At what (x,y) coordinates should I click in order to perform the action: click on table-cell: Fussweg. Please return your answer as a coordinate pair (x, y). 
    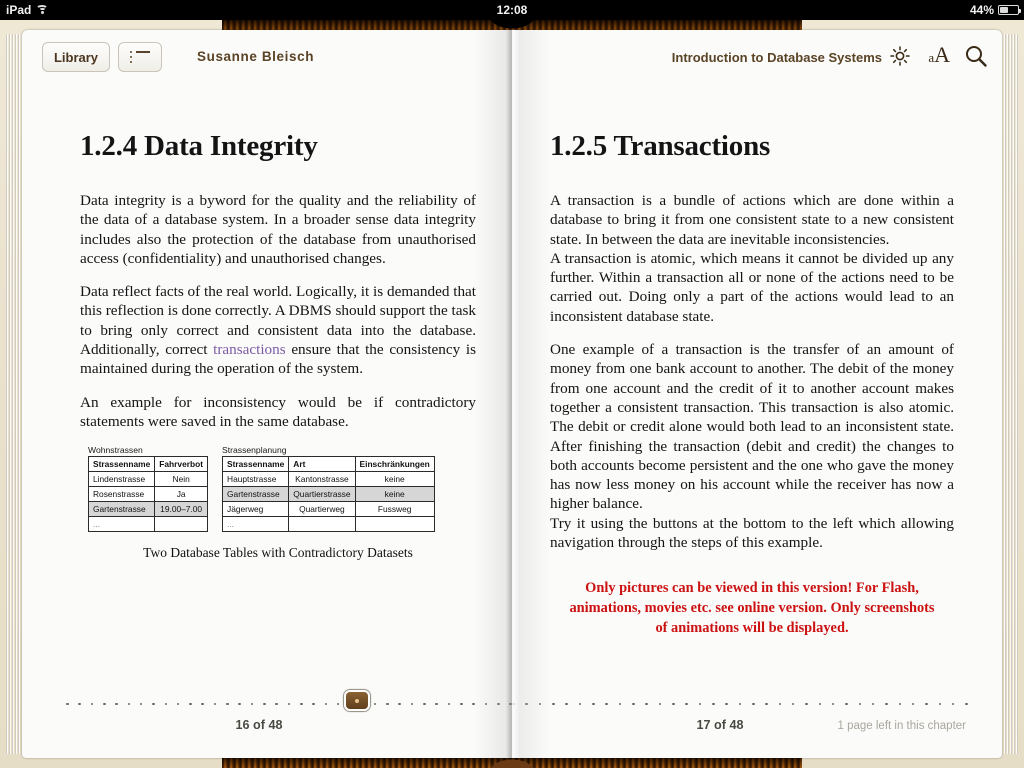
    Looking at the image, I should click on (394, 509).